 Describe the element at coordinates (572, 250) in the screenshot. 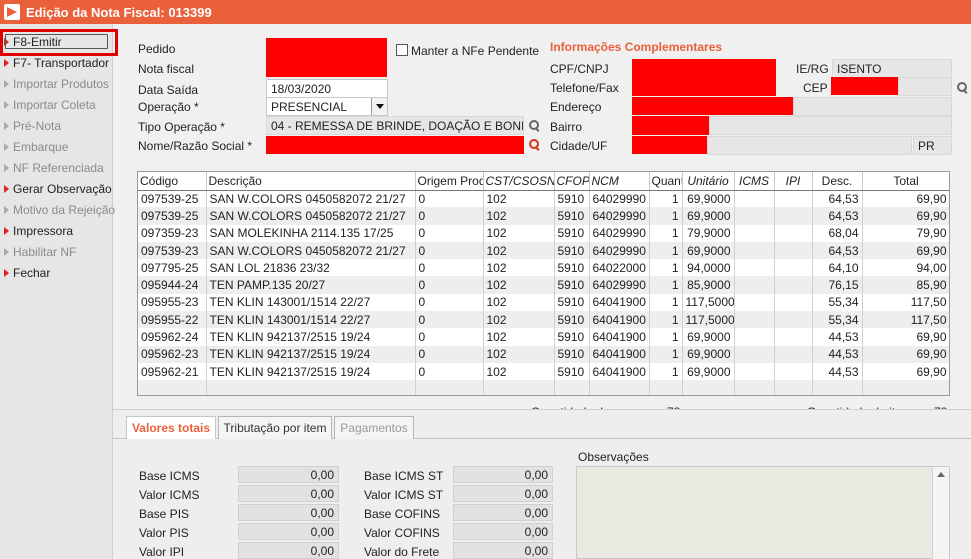

I see `cell-cfop: 5910` at that location.